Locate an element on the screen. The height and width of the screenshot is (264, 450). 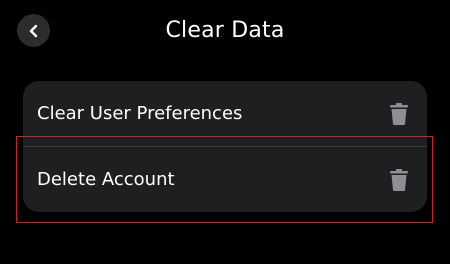
option-label: Clear User Preferences is located at coordinates (140, 113).